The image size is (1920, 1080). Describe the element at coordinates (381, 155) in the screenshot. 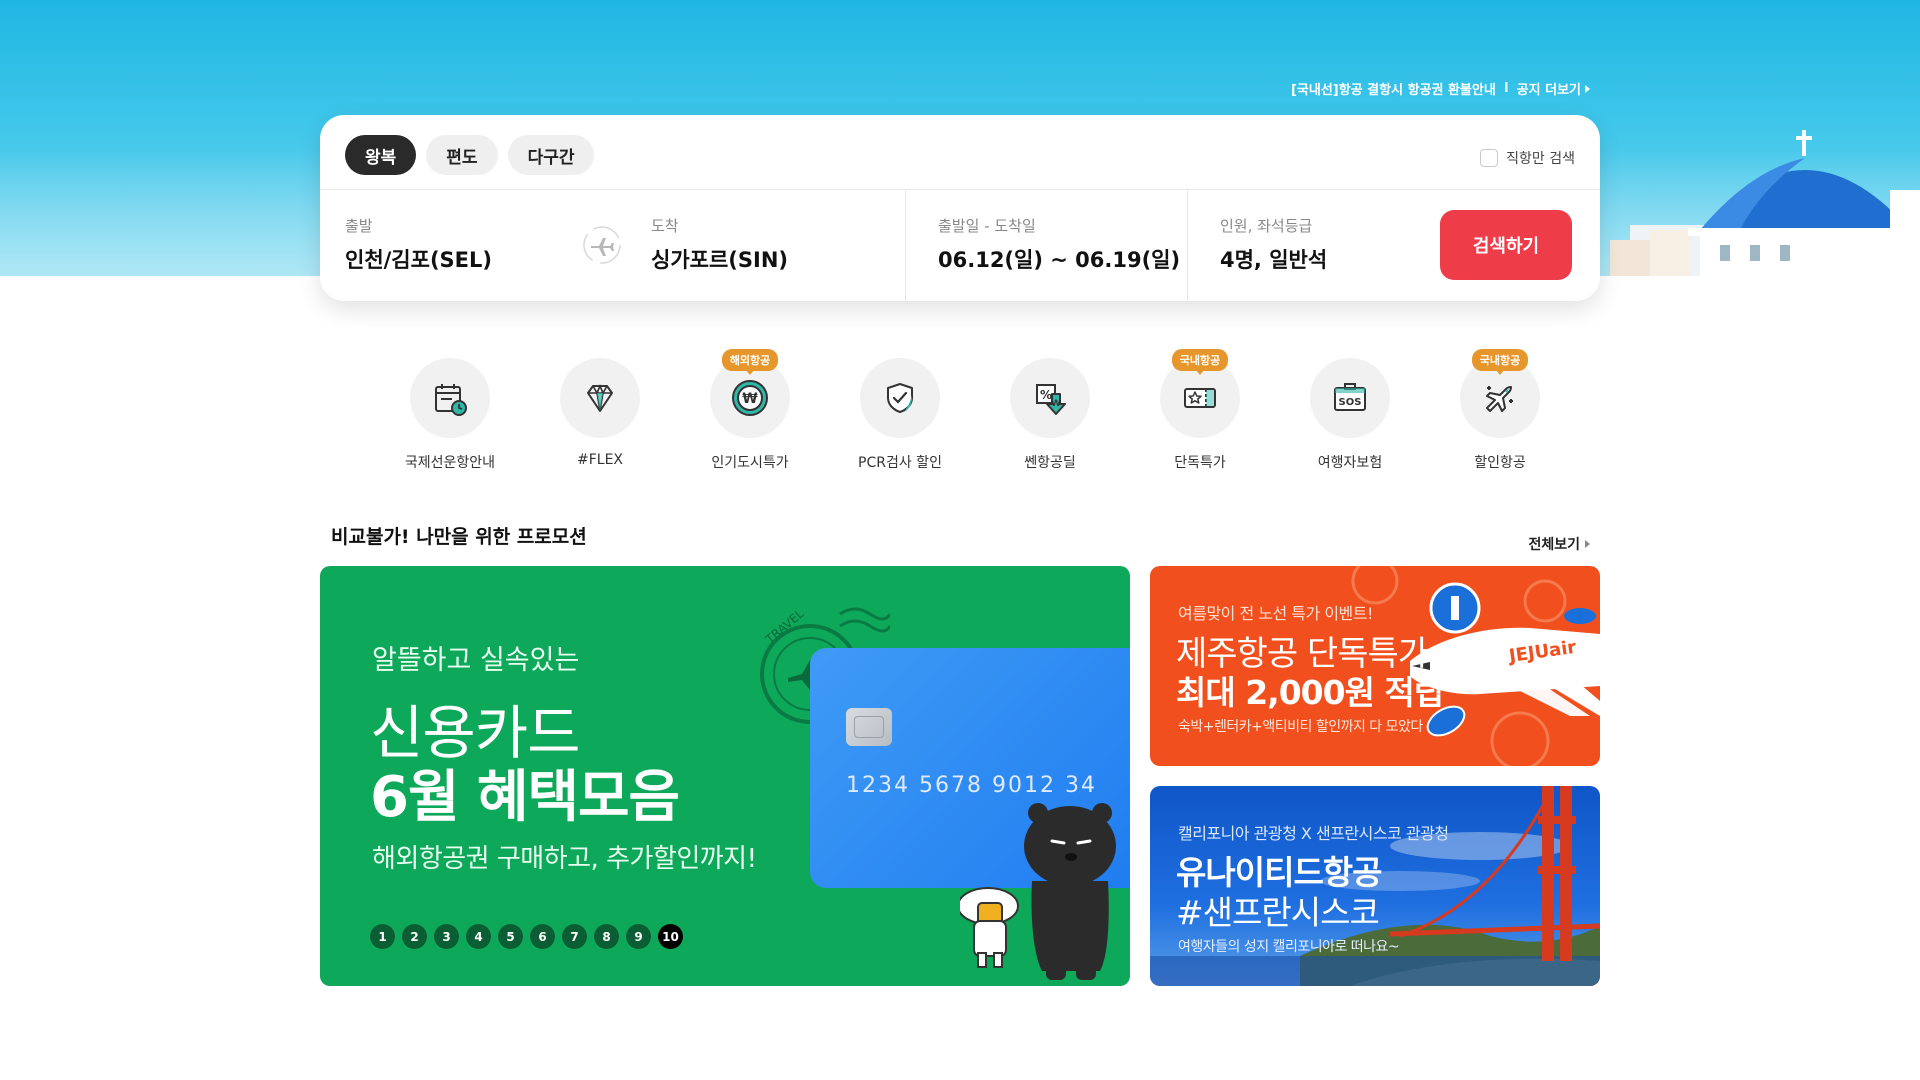

I see `tab-round-trip: 왕복` at that location.